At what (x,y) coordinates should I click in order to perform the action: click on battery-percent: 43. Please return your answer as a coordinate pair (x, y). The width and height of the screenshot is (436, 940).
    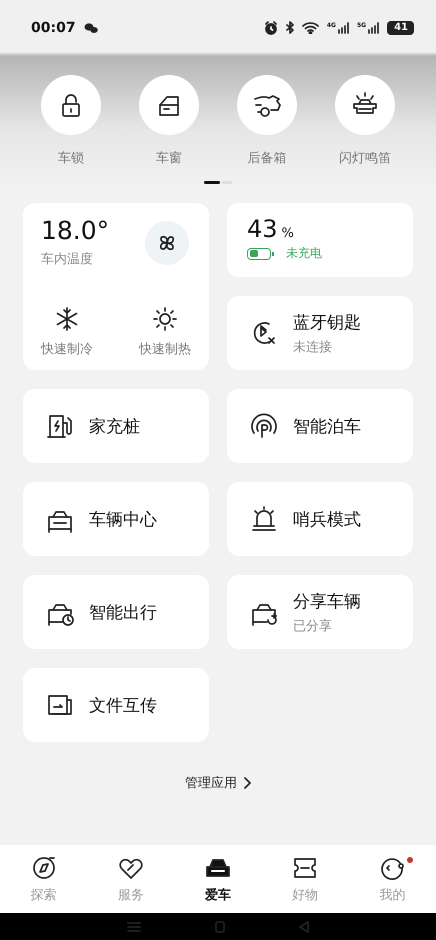
    Looking at the image, I should click on (262, 229).